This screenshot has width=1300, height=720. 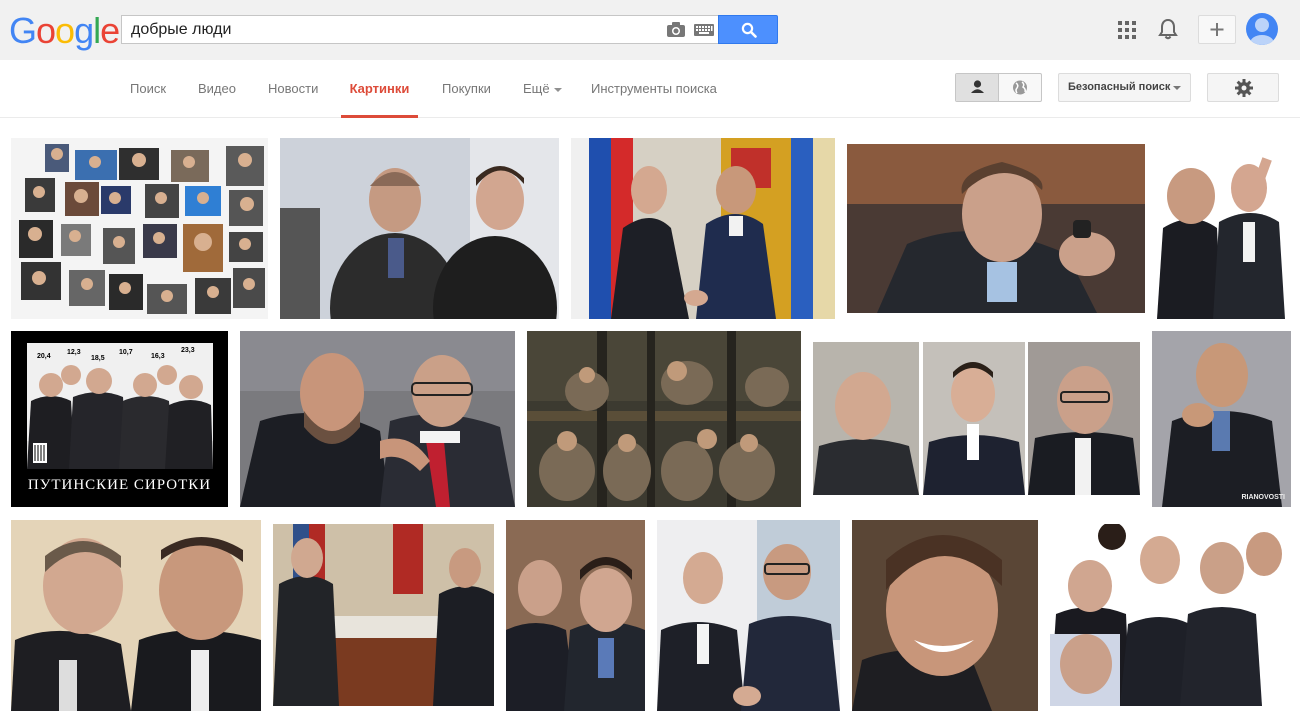 I want to click on search-button, so click(x=748, y=29).